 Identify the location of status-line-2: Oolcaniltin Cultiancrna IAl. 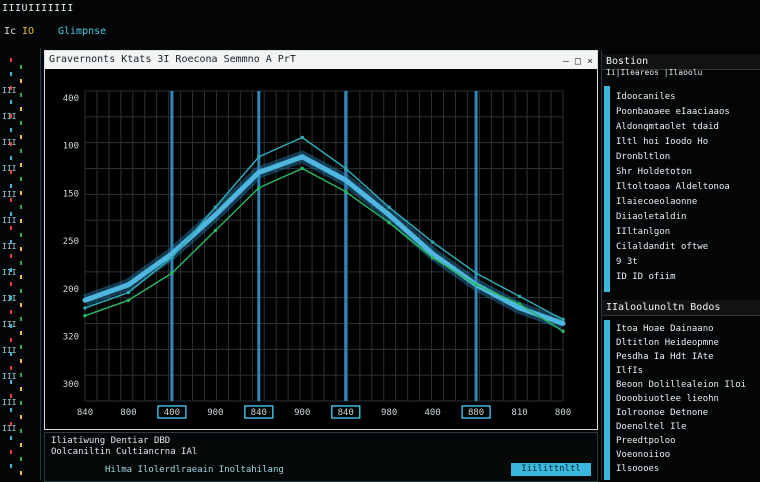
(124, 452).